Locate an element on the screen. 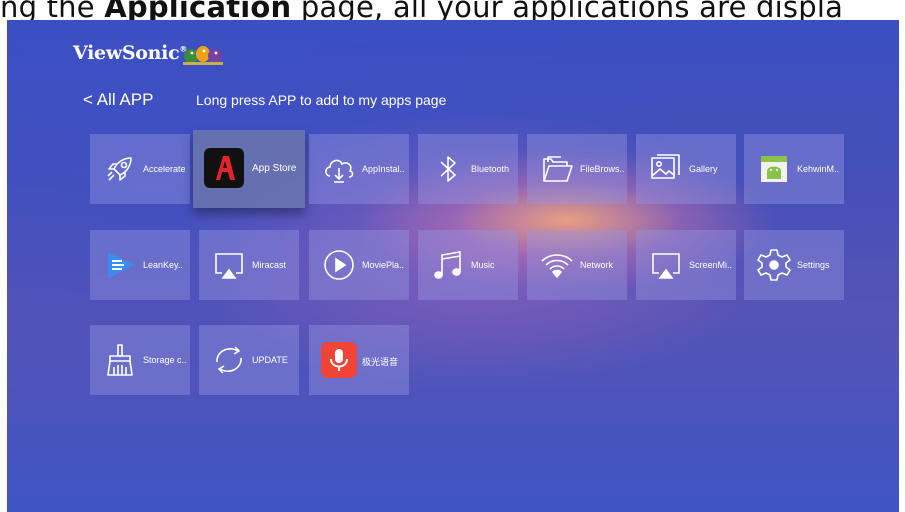 The image size is (905, 512). app-label: Network is located at coordinates (597, 265).